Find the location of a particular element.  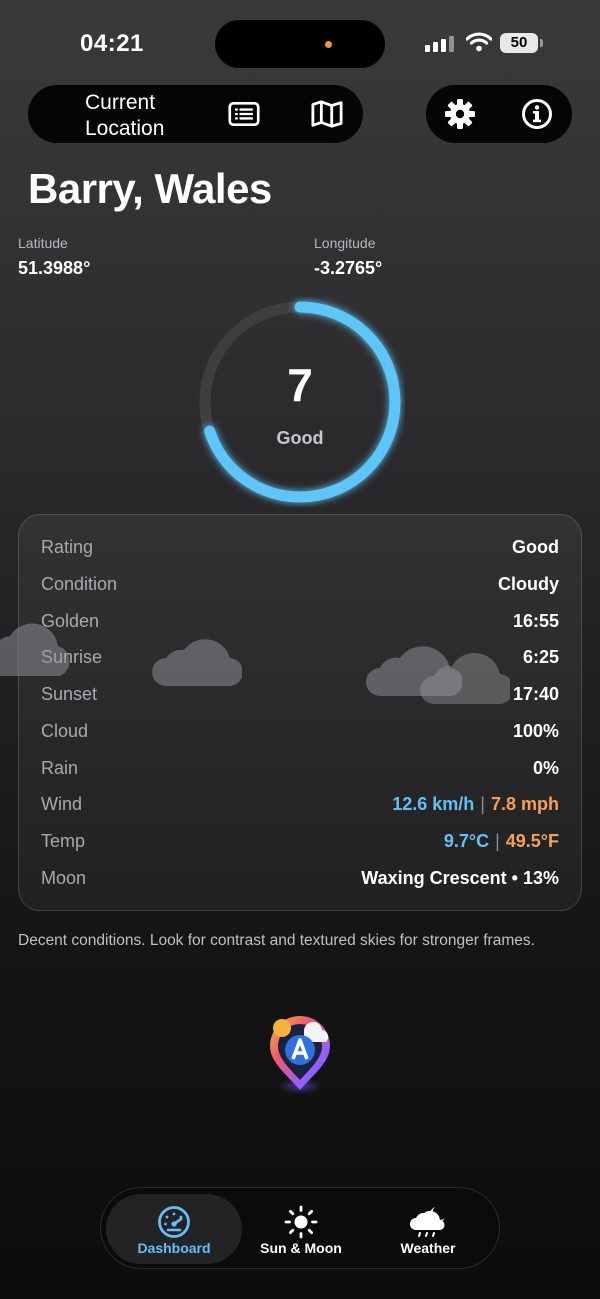

cellular-signal-icon is located at coordinates (439, 44).